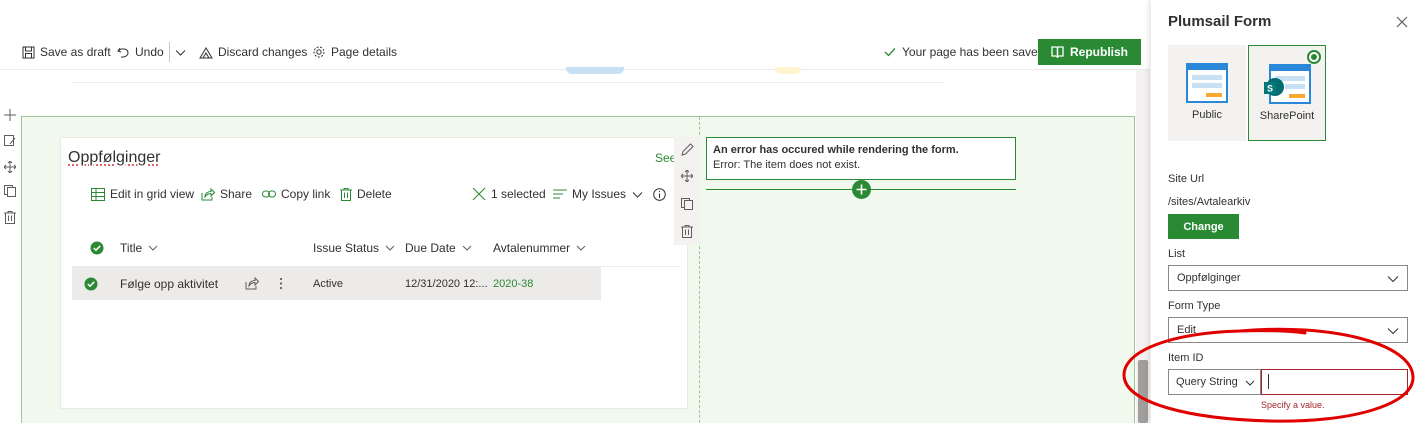  Describe the element at coordinates (508, 82) in the screenshot. I see `previous-section-divider` at that location.